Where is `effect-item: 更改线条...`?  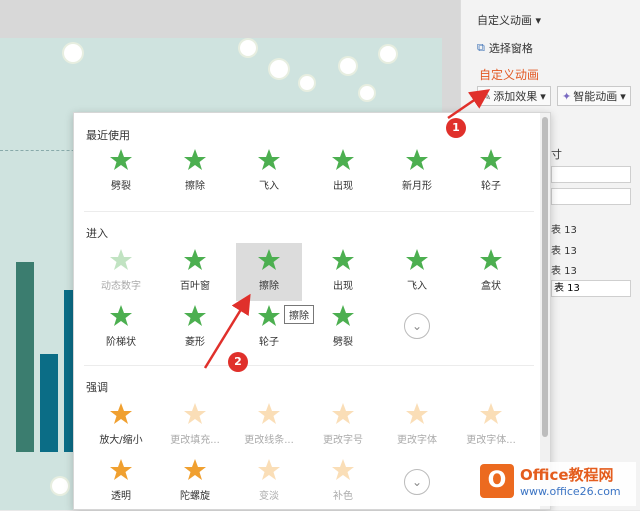
effect-item: 更改线条... is located at coordinates (269, 426).